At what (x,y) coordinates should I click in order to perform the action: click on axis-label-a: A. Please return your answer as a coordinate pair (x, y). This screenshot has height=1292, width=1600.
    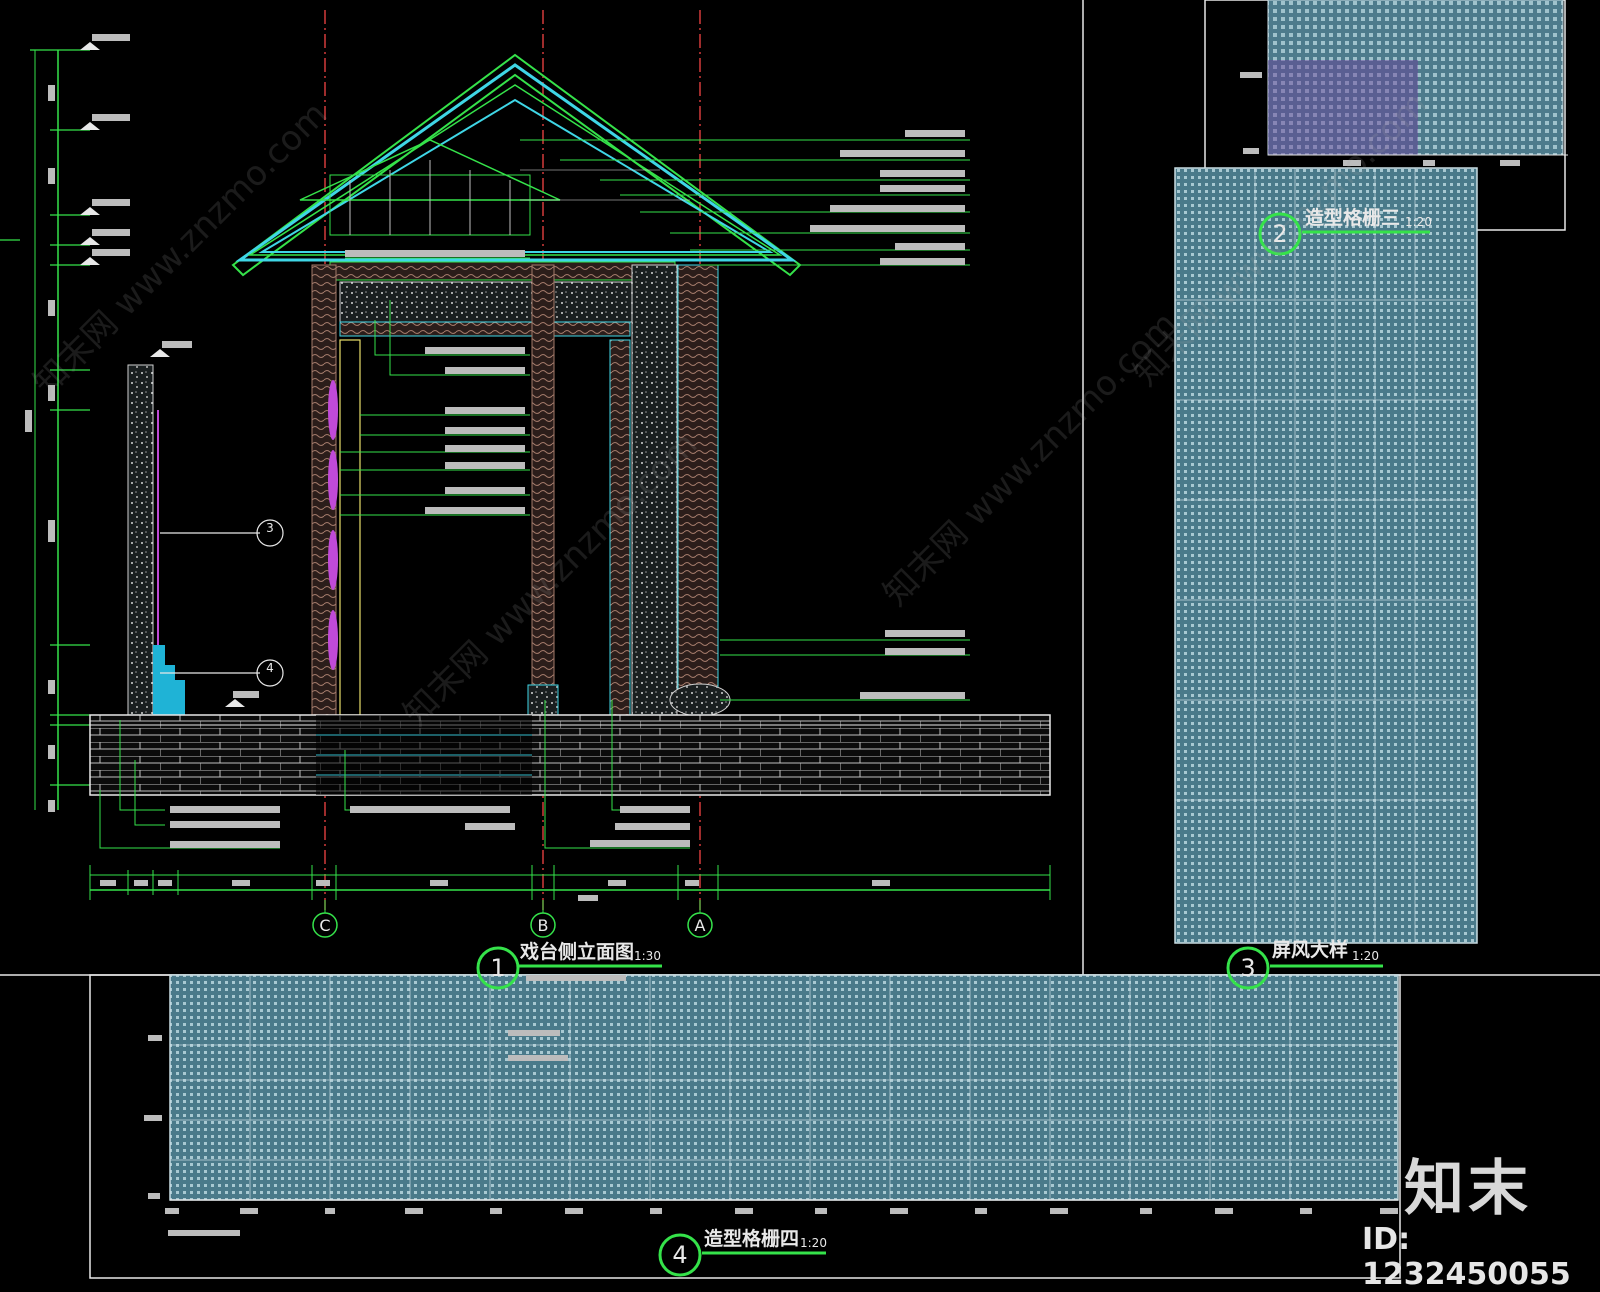
    Looking at the image, I should click on (700, 925).